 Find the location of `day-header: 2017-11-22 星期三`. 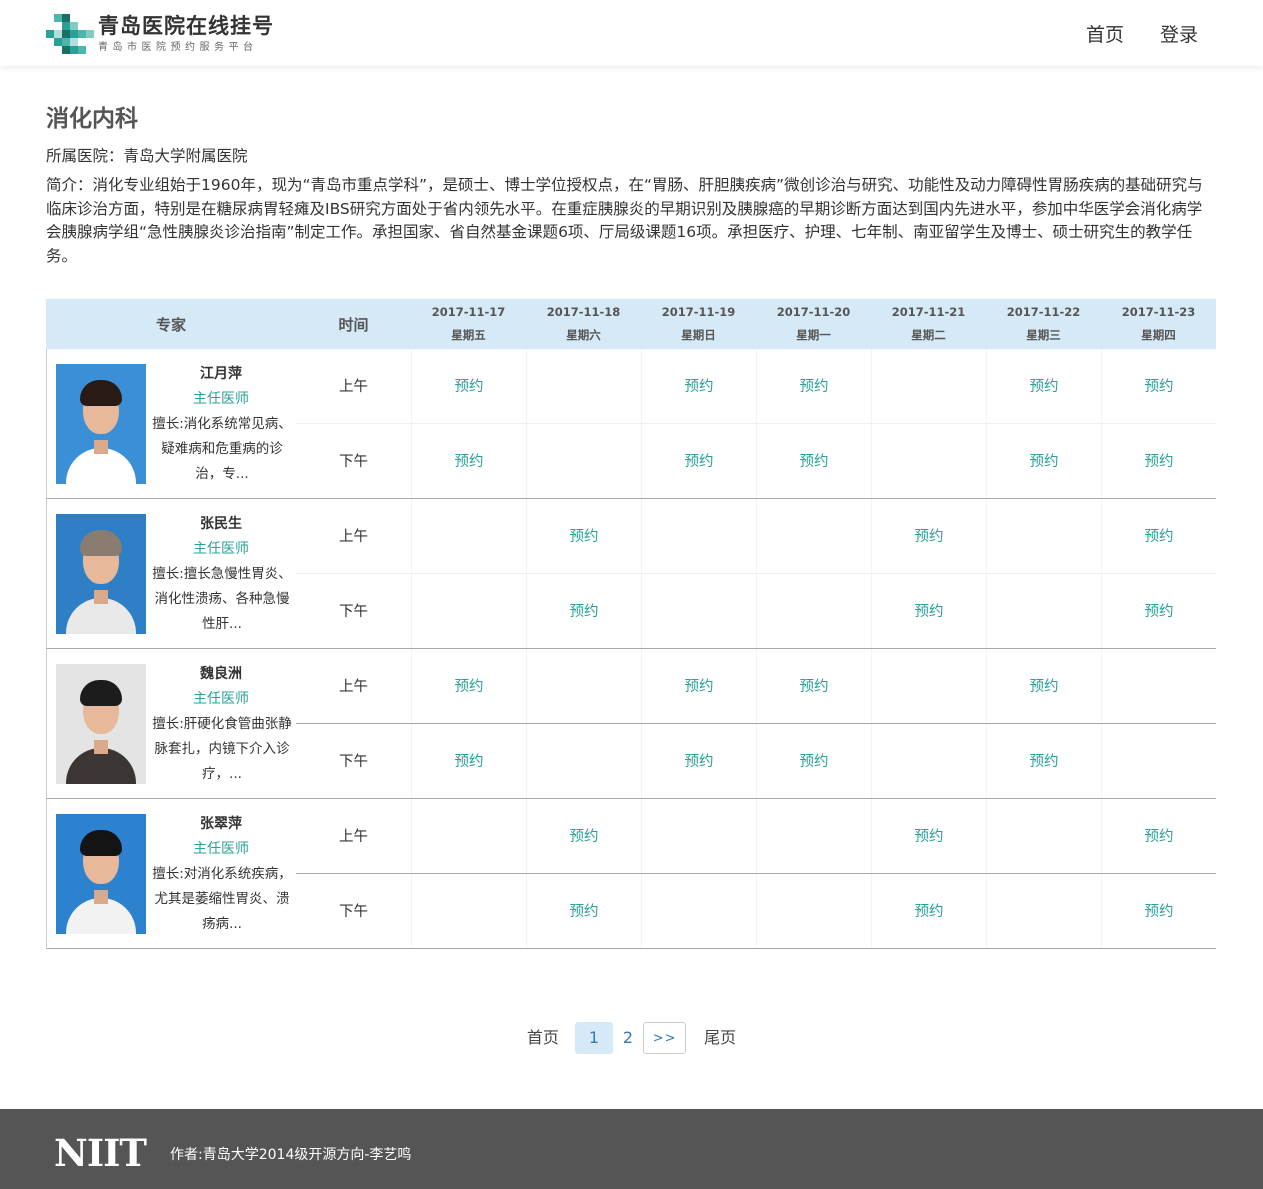

day-header: 2017-11-22 星期三 is located at coordinates (1043, 324).